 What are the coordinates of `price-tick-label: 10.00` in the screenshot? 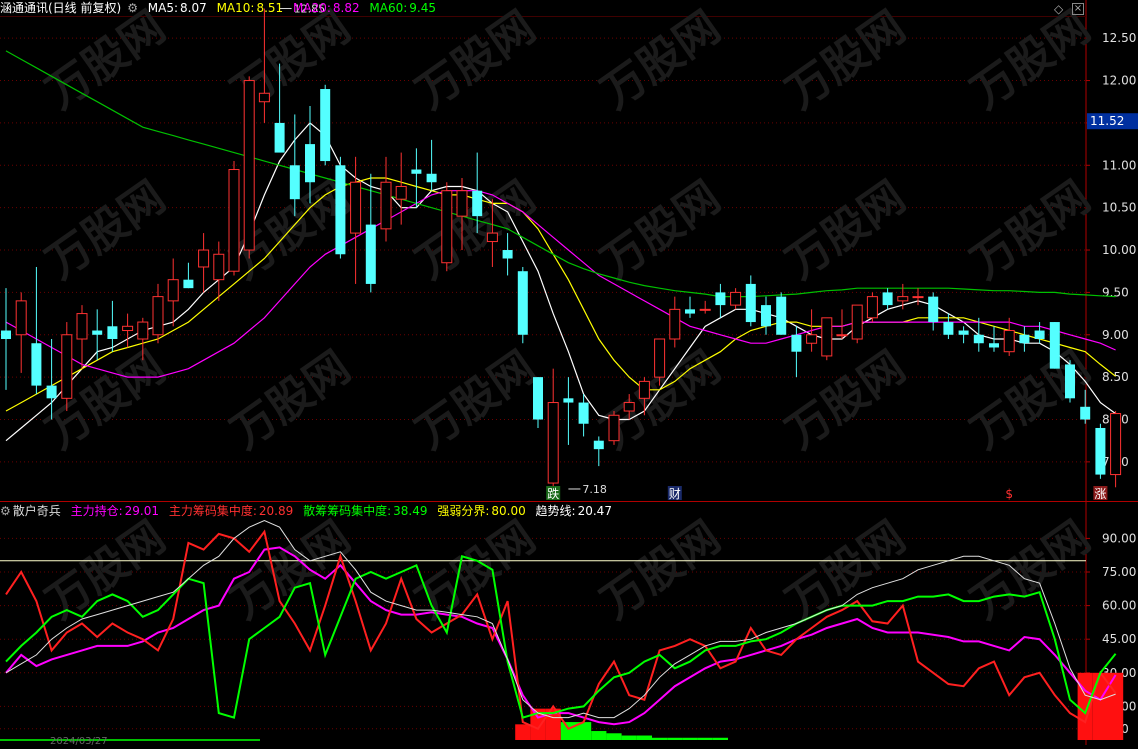 It's located at (1119, 250).